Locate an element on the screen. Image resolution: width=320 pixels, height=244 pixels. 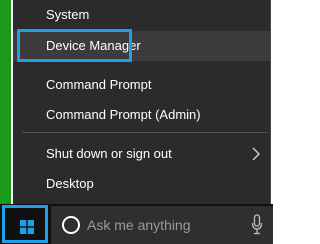
menu-item-label: Command Prompt is located at coordinates (99, 84).